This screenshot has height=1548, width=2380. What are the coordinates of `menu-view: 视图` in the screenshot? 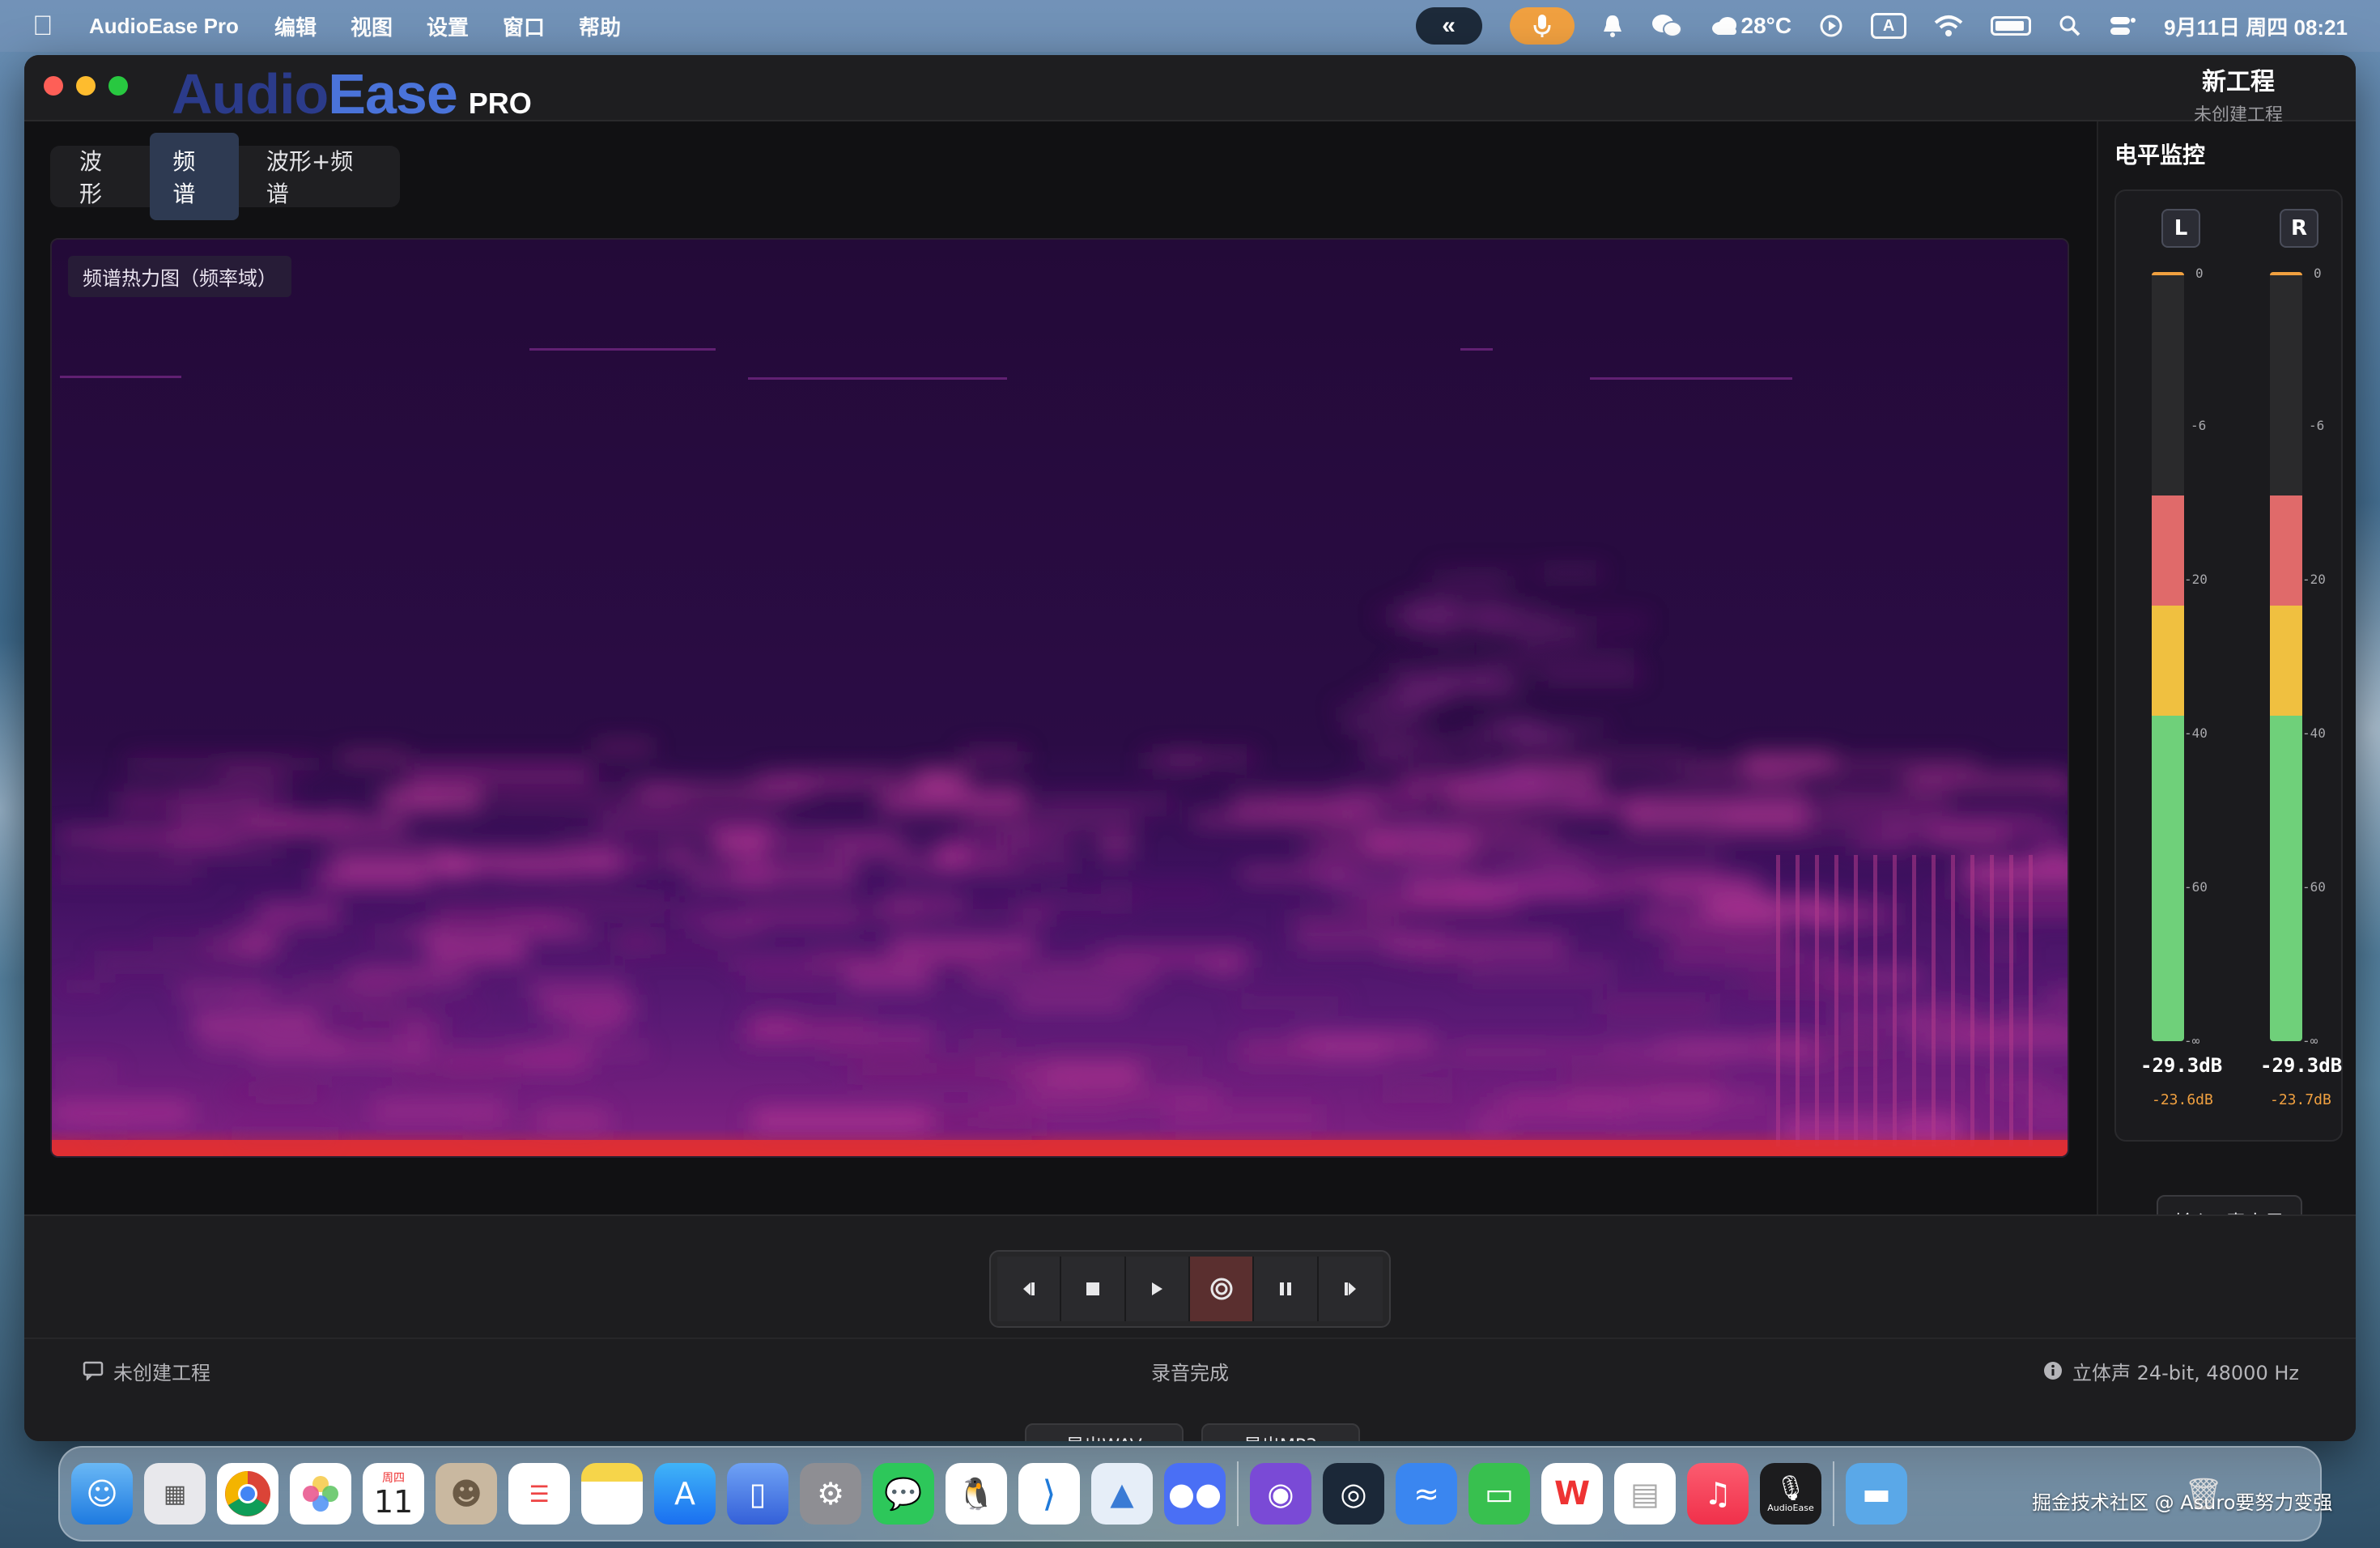 It's located at (372, 26).